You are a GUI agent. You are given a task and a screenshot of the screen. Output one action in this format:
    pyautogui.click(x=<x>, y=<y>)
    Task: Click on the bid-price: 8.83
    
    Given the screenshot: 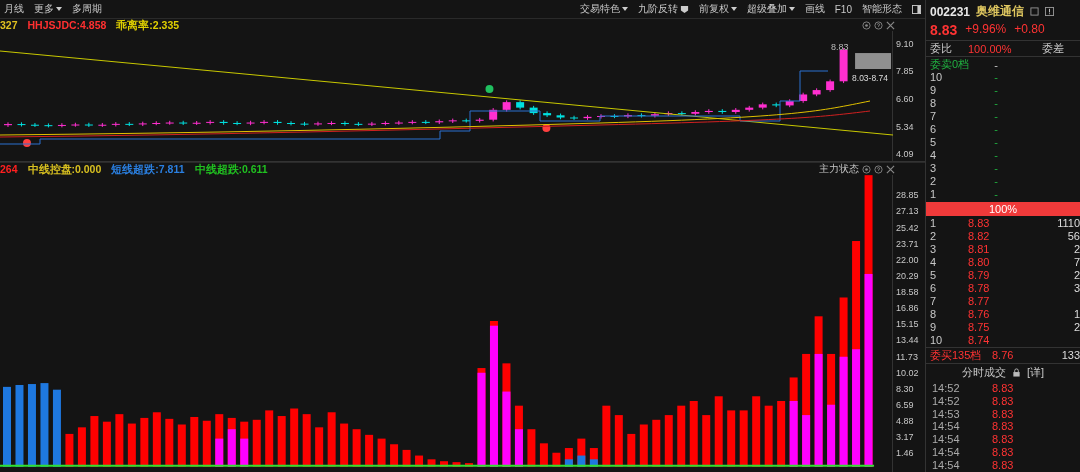 What is the action you would take?
    pyautogui.click(x=979, y=223)
    